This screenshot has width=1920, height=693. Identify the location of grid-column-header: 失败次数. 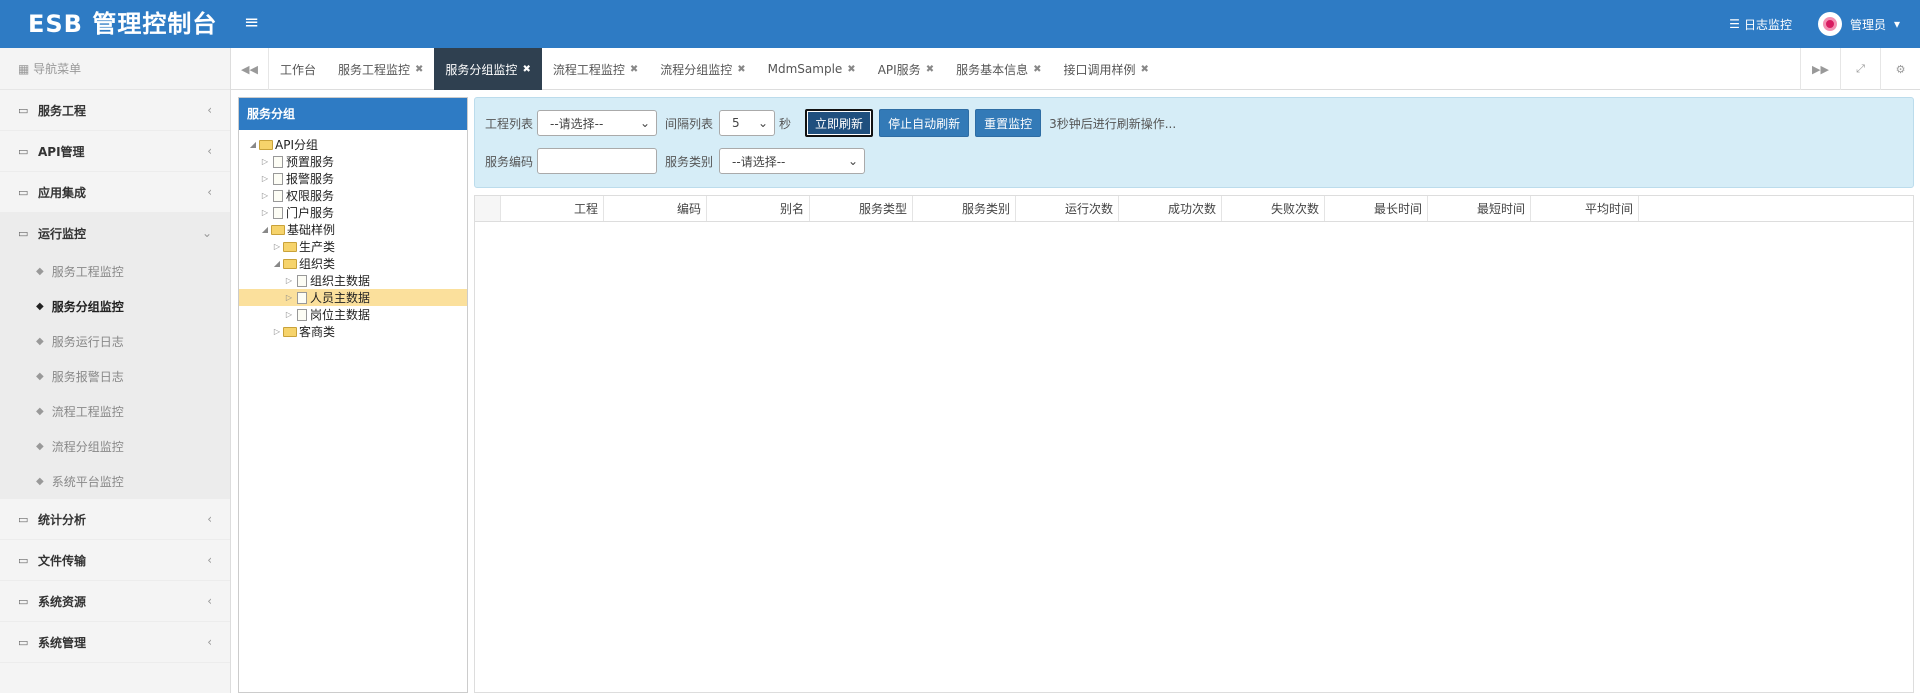
(1273, 208).